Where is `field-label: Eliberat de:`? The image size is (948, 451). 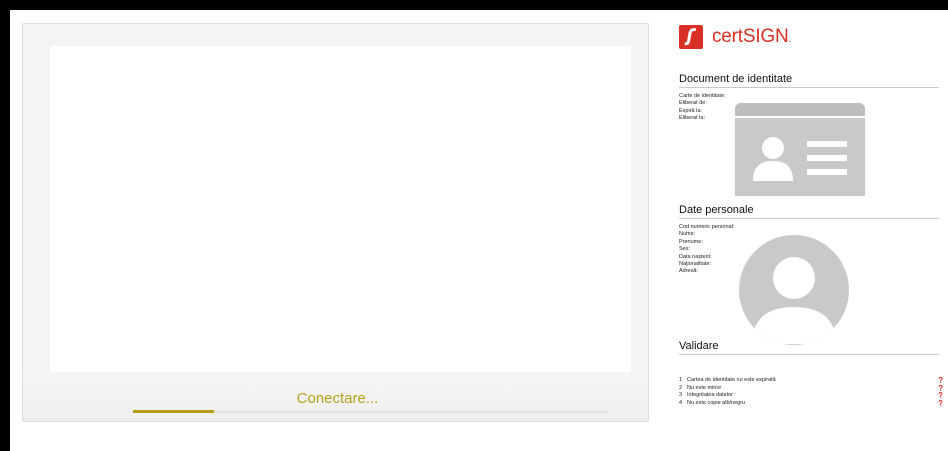 field-label: Eliberat de: is located at coordinates (693, 103).